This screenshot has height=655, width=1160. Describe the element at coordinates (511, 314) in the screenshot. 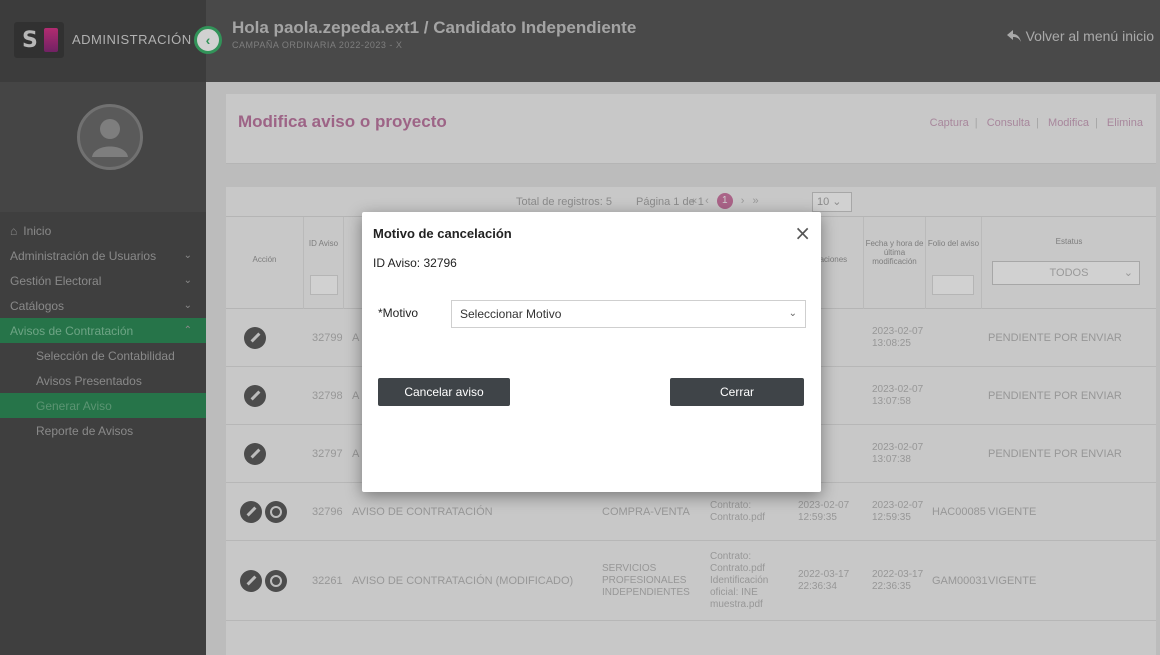

I see `motivo-select-value: Seleccionar Motivo` at that location.